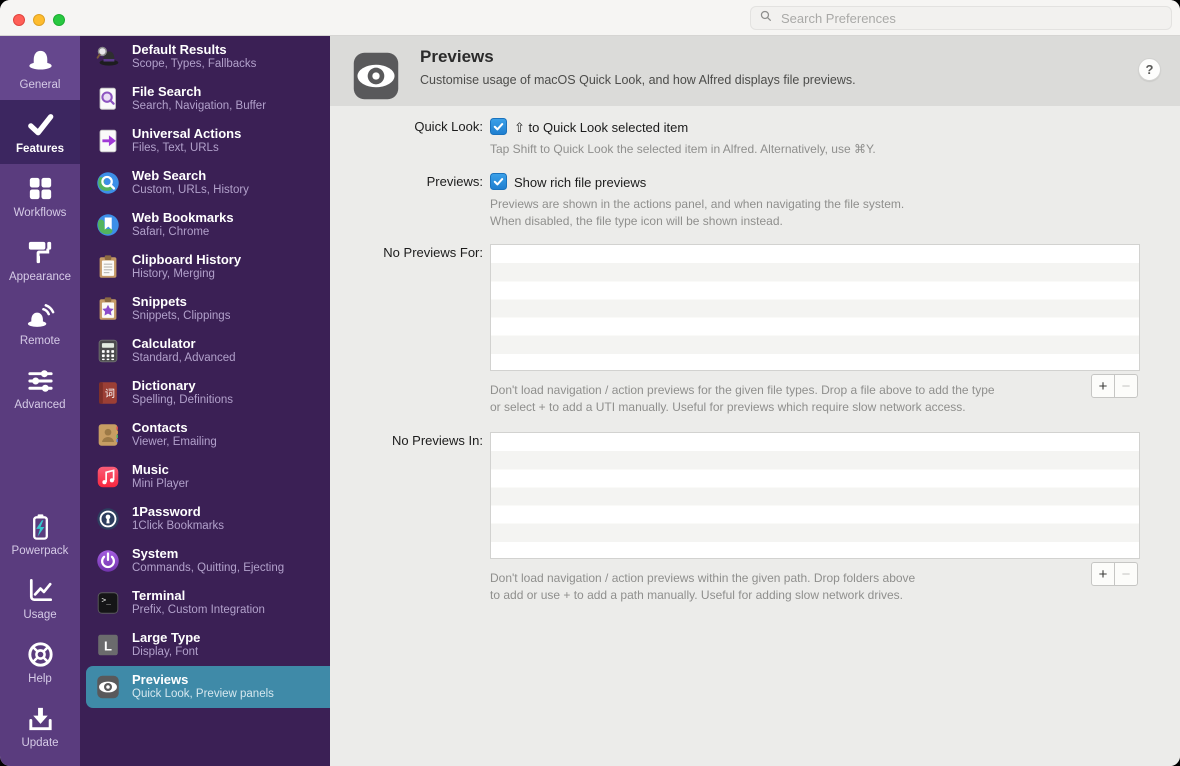 Image resolution: width=1180 pixels, height=766 pixels. What do you see at coordinates (40, 654) in the screenshot?
I see `lifebuoy-icon` at bounding box center [40, 654].